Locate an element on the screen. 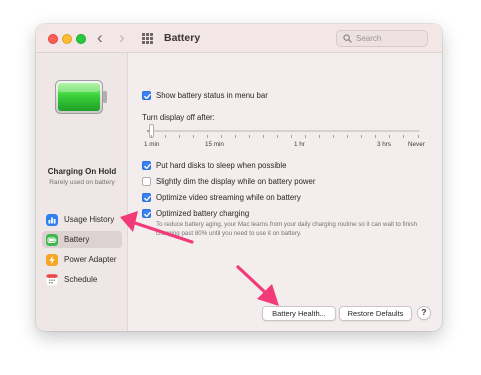 Image resolution: width=481 pixels, height=375 pixels. display-off-label: Turn display off after: is located at coordinates (178, 117).